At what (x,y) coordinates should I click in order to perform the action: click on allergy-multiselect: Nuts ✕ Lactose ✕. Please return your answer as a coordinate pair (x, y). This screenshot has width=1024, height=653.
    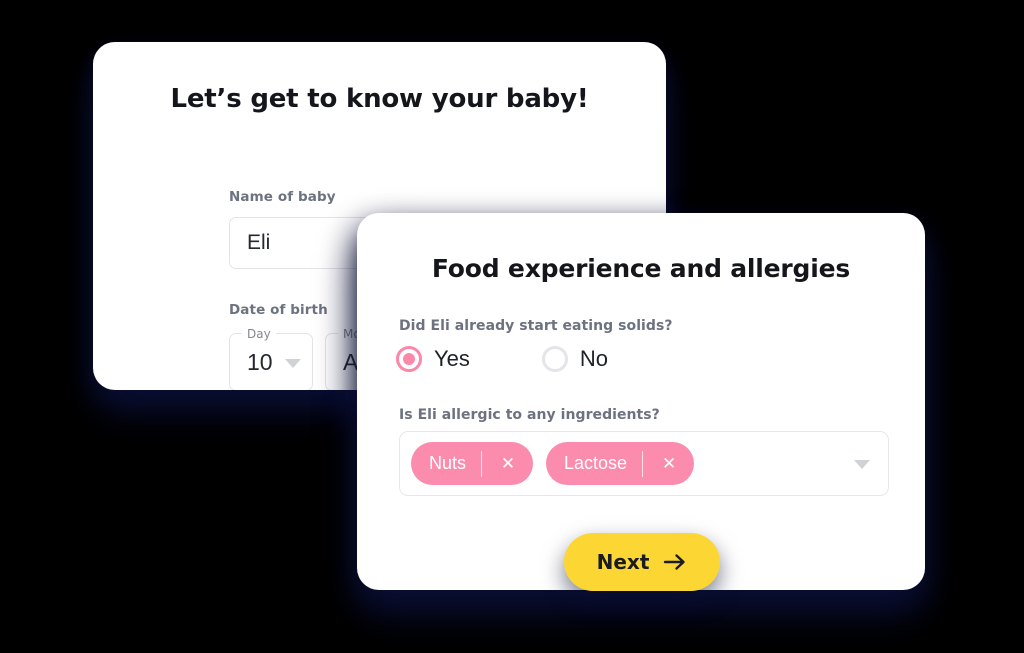
    Looking at the image, I should click on (644, 463).